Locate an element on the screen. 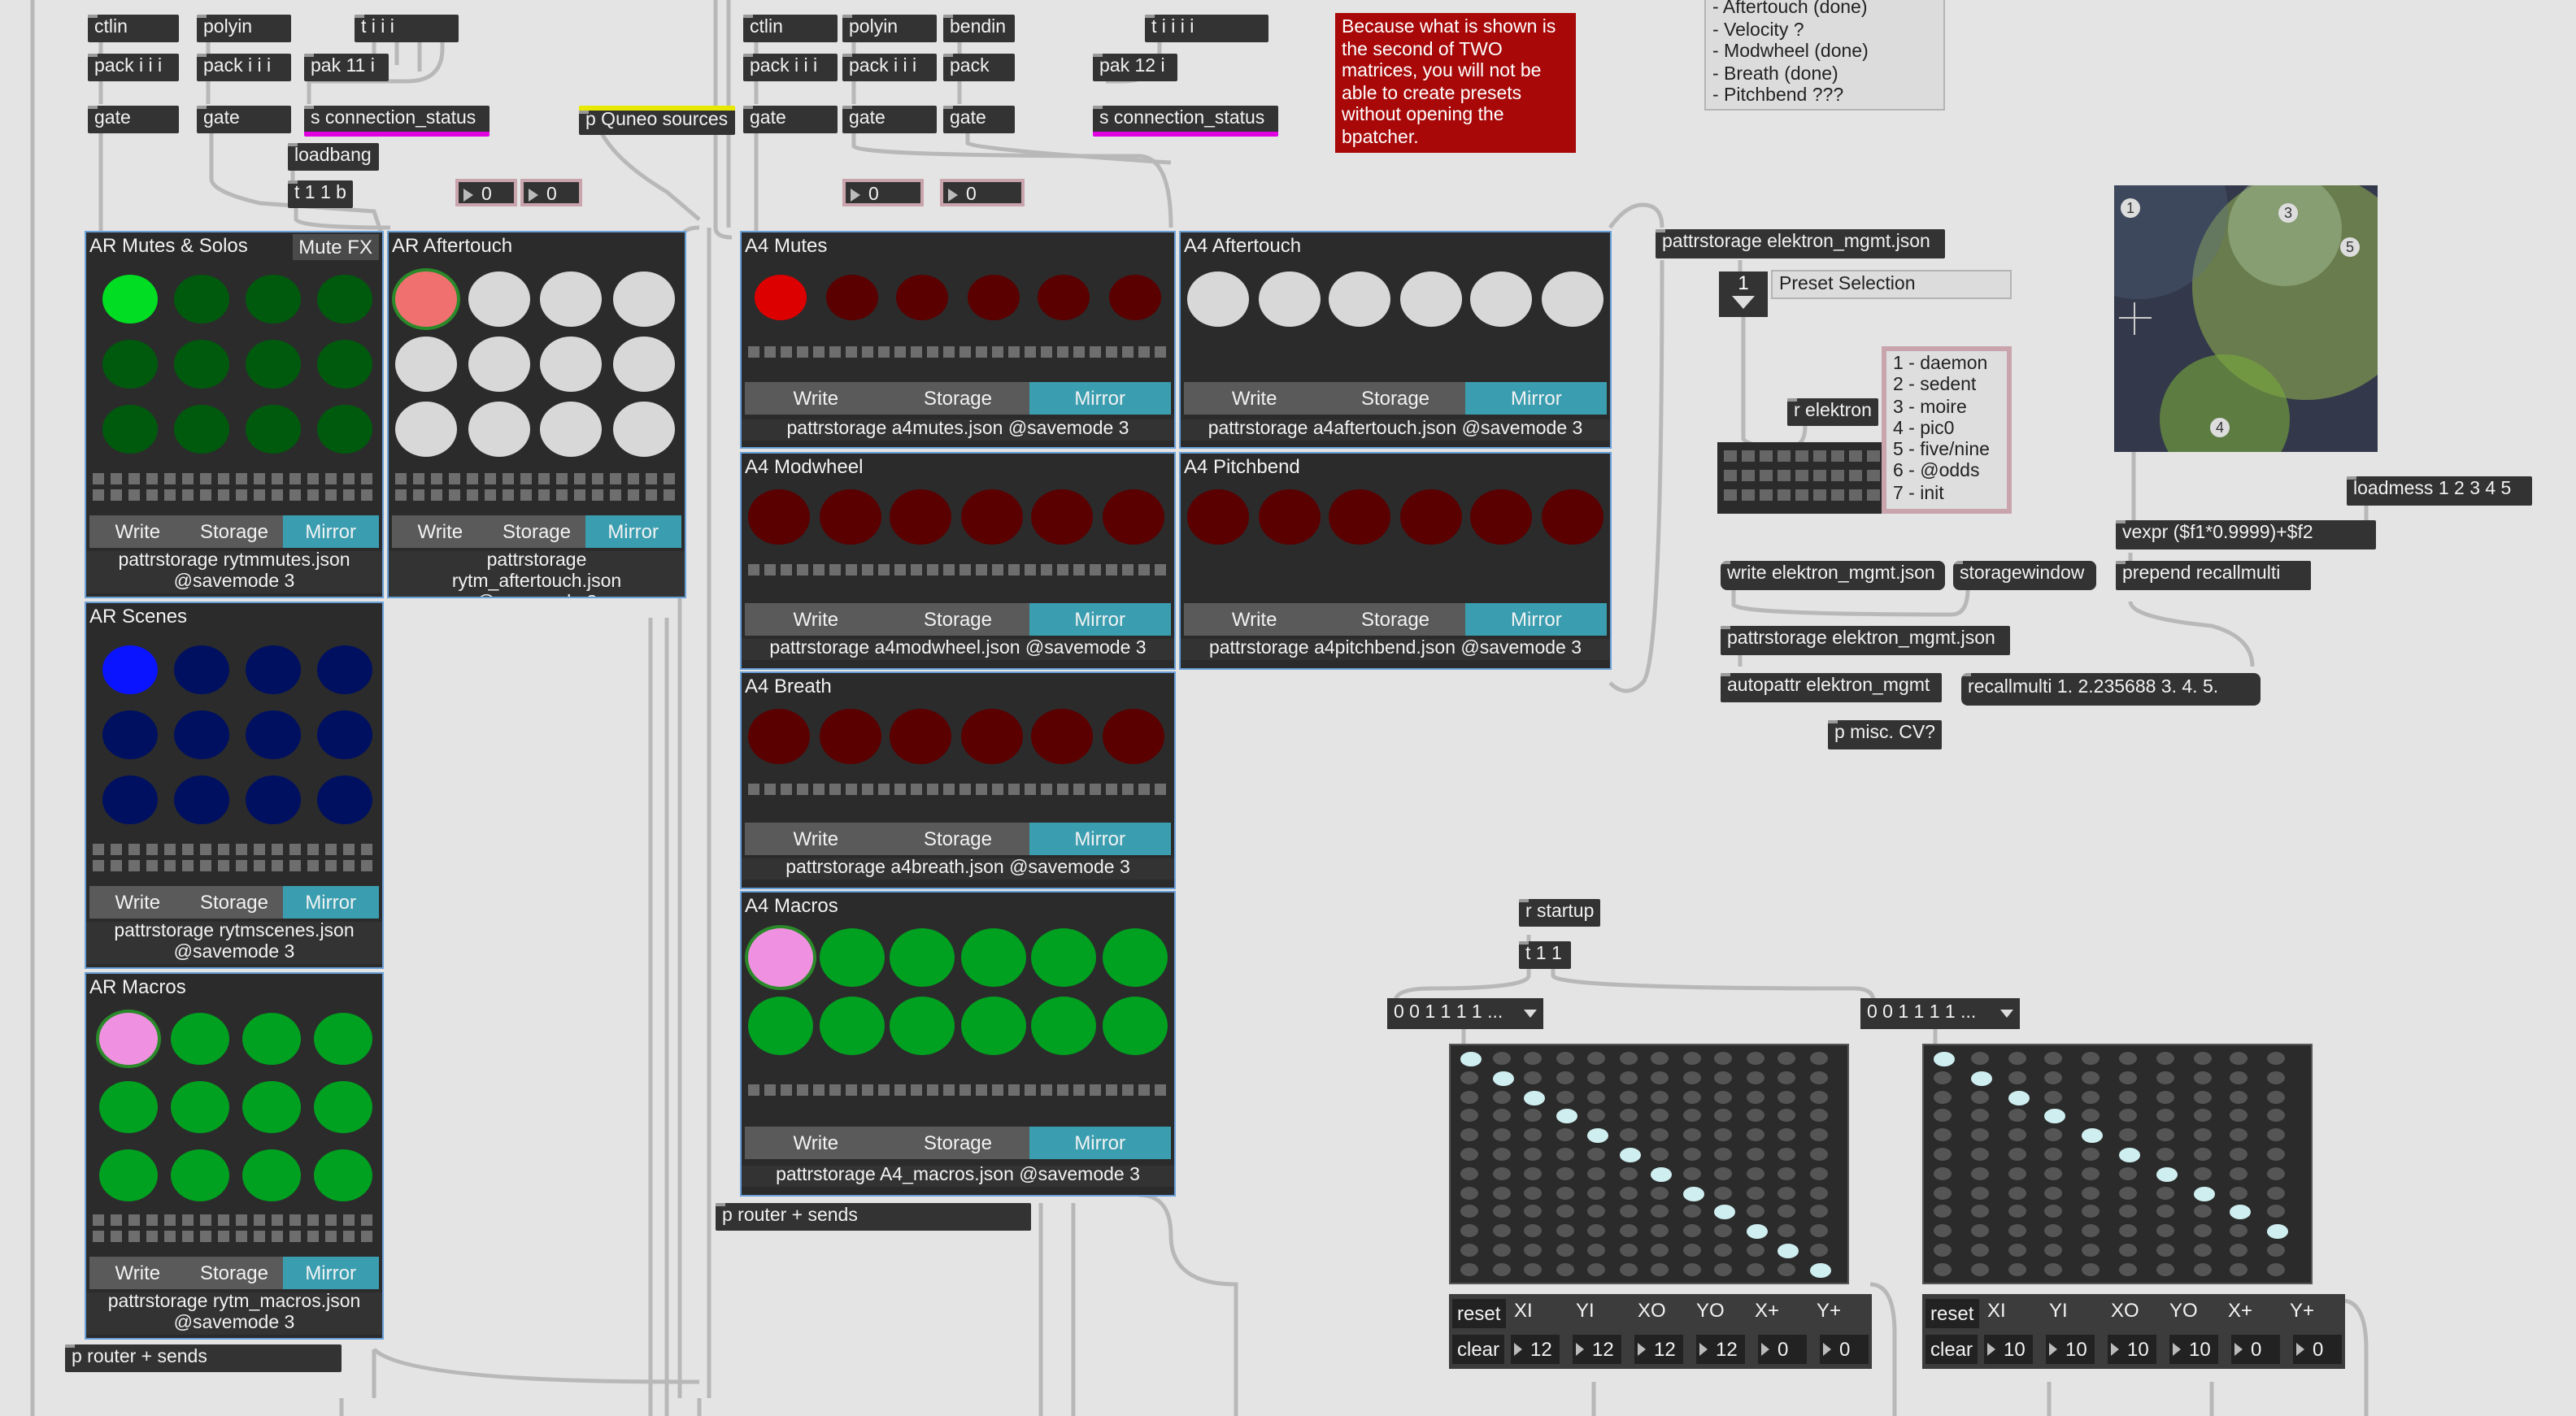 This screenshot has height=1416, width=2576. matrix-param-number: 0 is located at coordinates (2317, 1349).